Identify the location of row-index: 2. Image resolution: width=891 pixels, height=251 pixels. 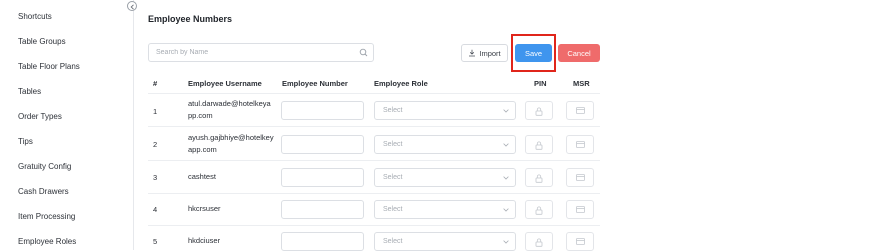
(155, 144).